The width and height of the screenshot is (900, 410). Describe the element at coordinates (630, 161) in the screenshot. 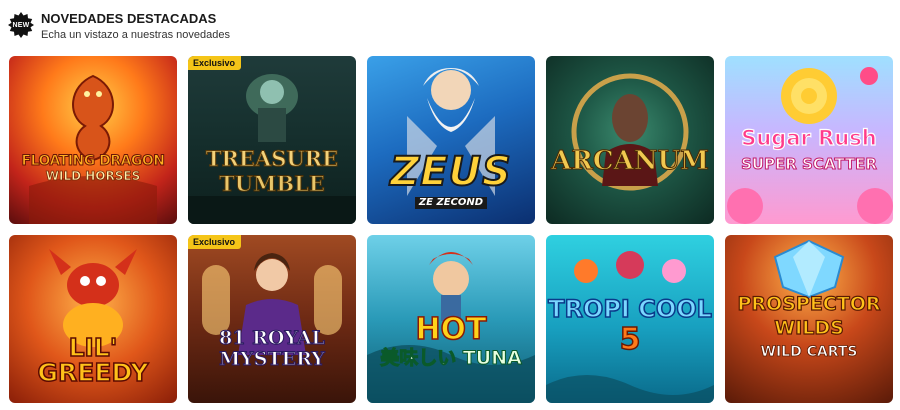

I see `game-logo: ARCANUM` at that location.